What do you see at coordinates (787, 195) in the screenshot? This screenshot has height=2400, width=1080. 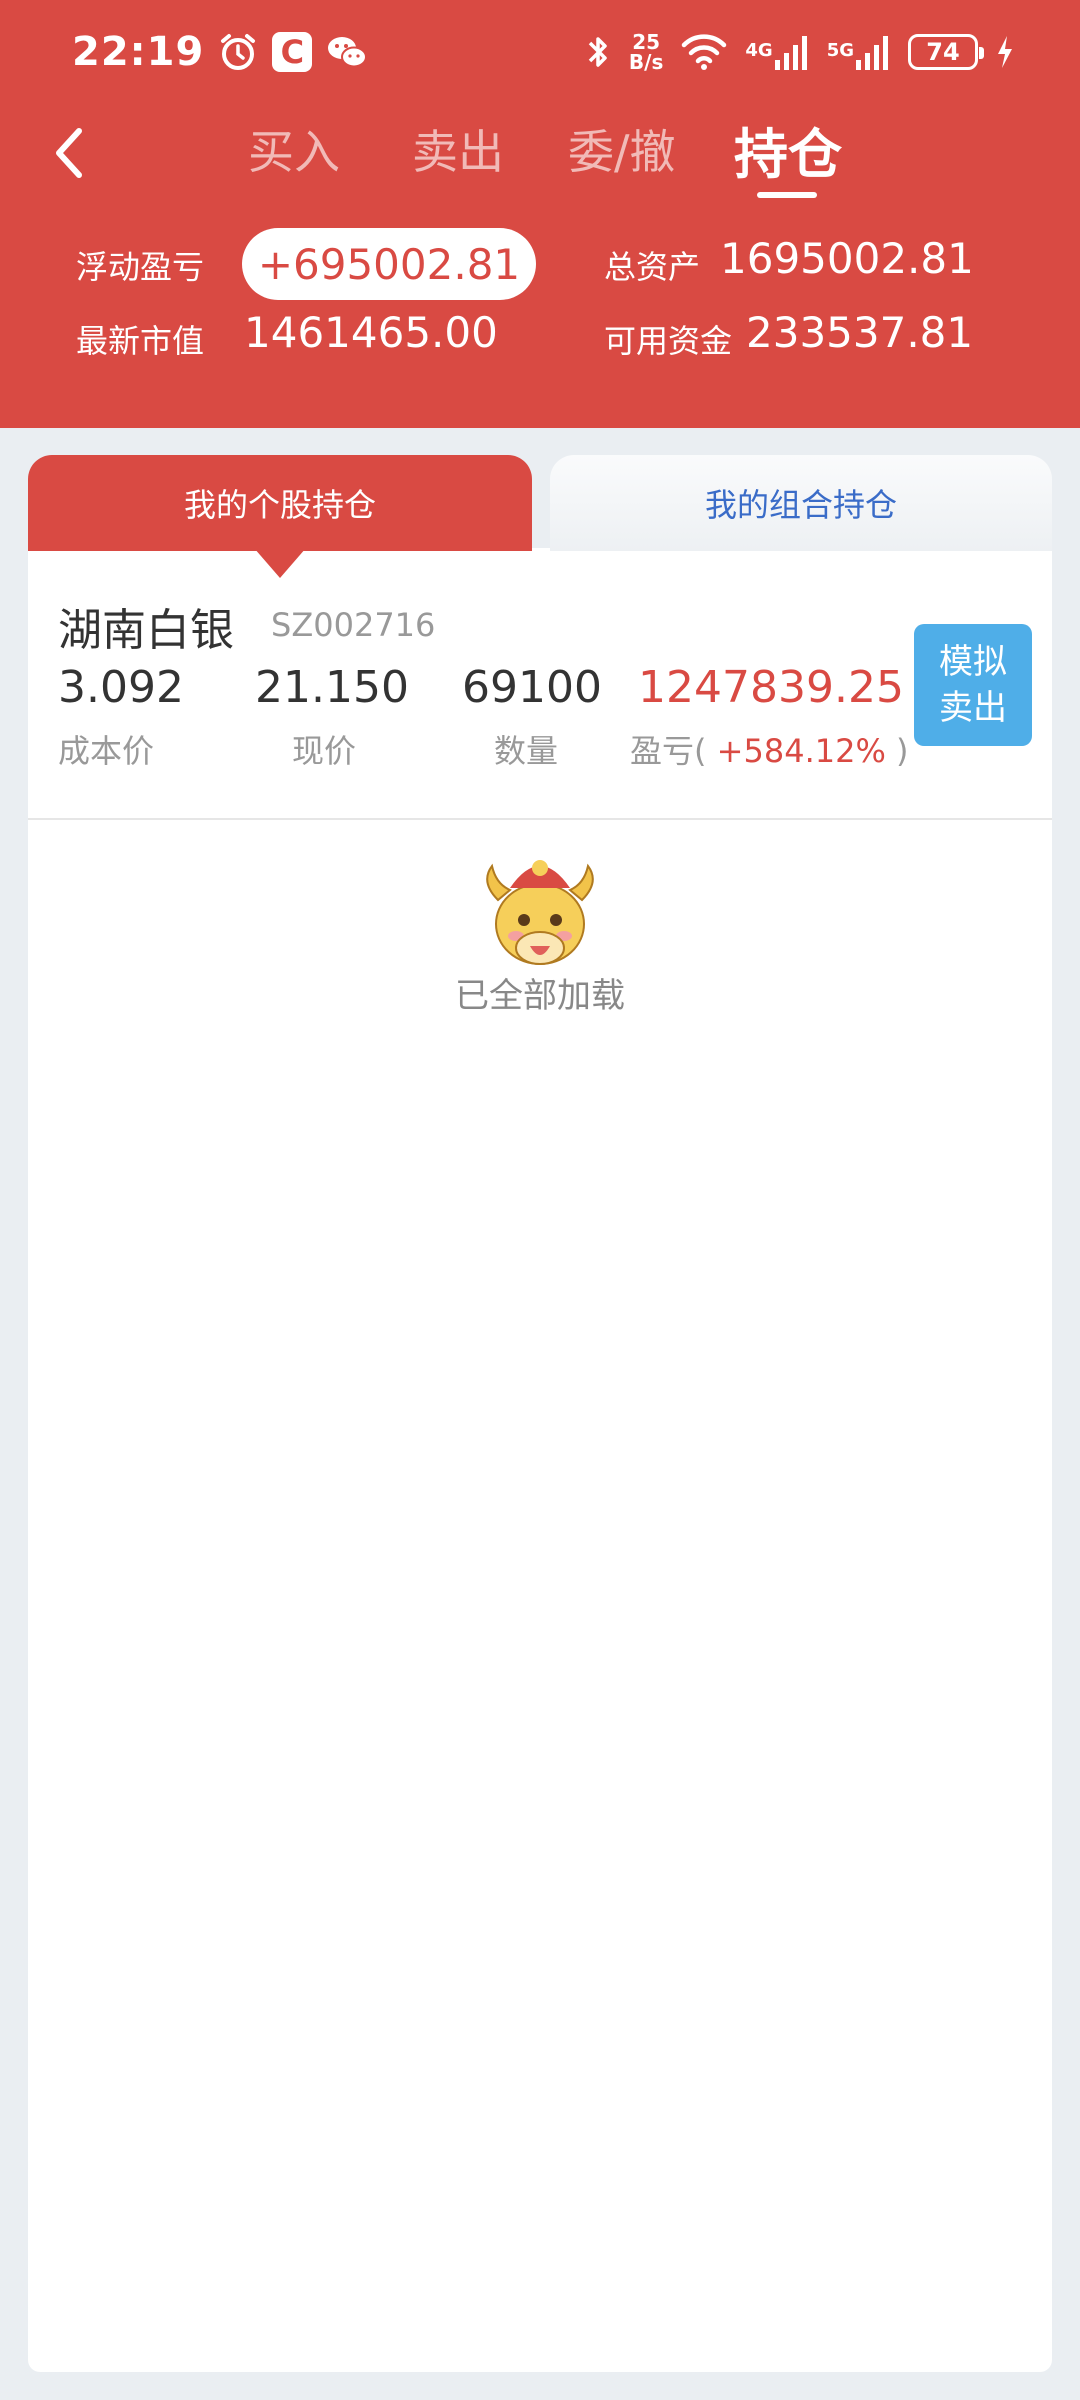 I see `active-tab-indicator` at bounding box center [787, 195].